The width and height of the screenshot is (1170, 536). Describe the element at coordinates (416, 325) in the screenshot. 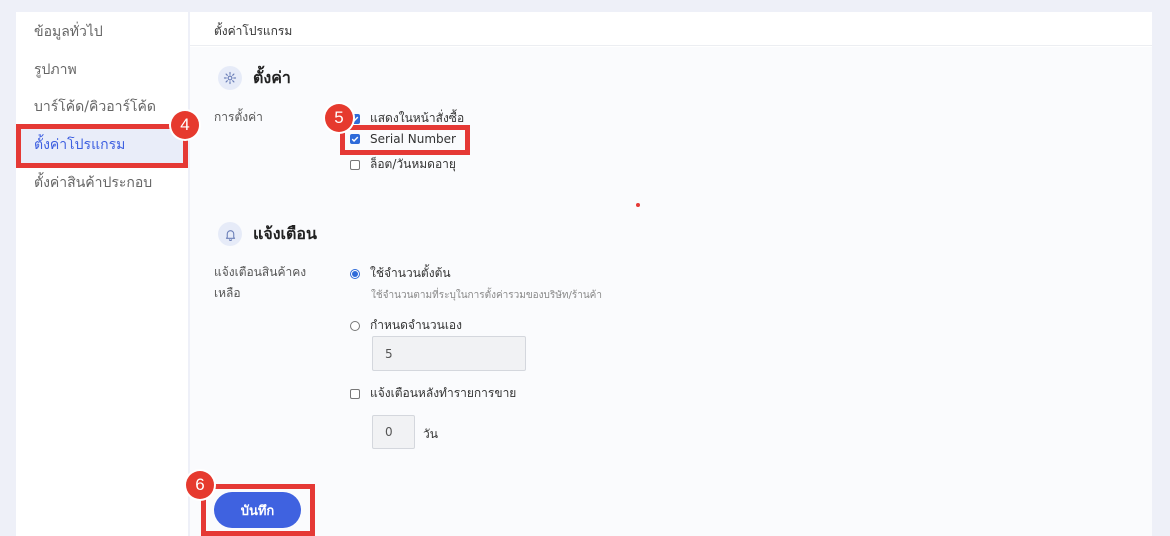

I see `radio-label: กำหนดจำนวนเอง` at that location.